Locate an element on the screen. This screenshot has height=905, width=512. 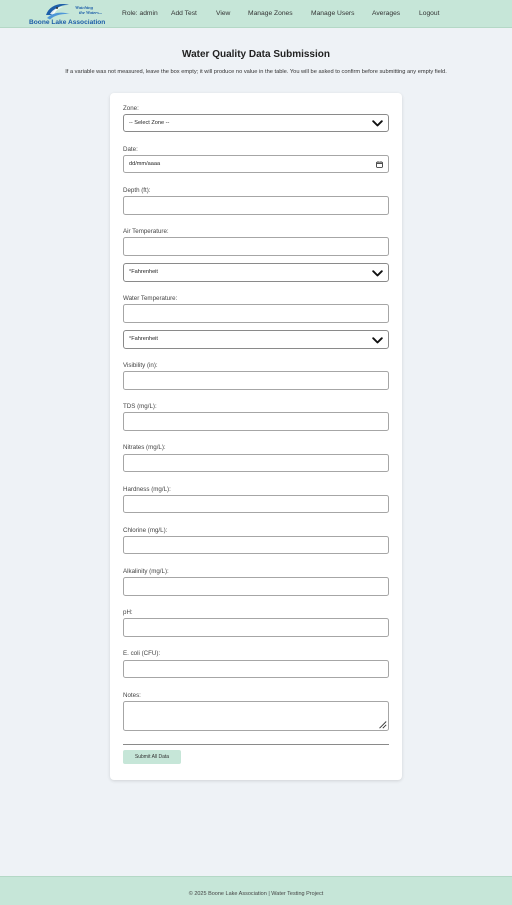
calendar-icon is located at coordinates (379, 164).